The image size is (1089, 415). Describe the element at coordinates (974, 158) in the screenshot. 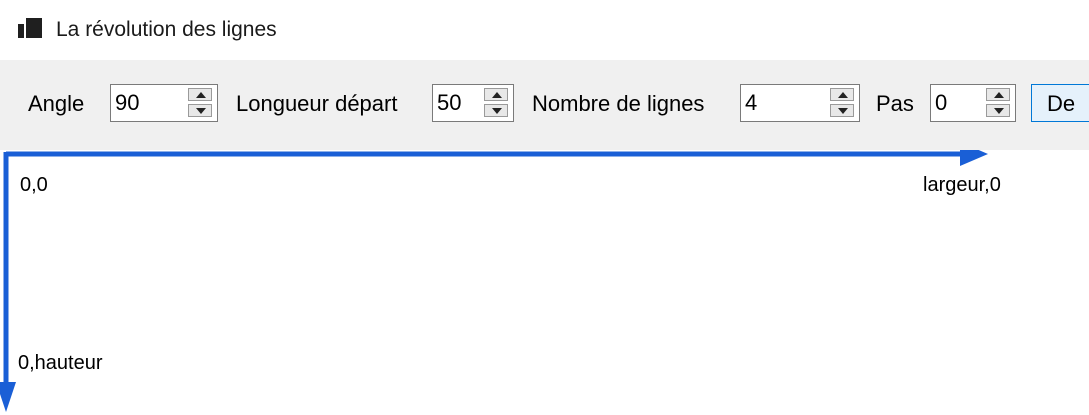

I see `x-axis-arrowhead` at that location.